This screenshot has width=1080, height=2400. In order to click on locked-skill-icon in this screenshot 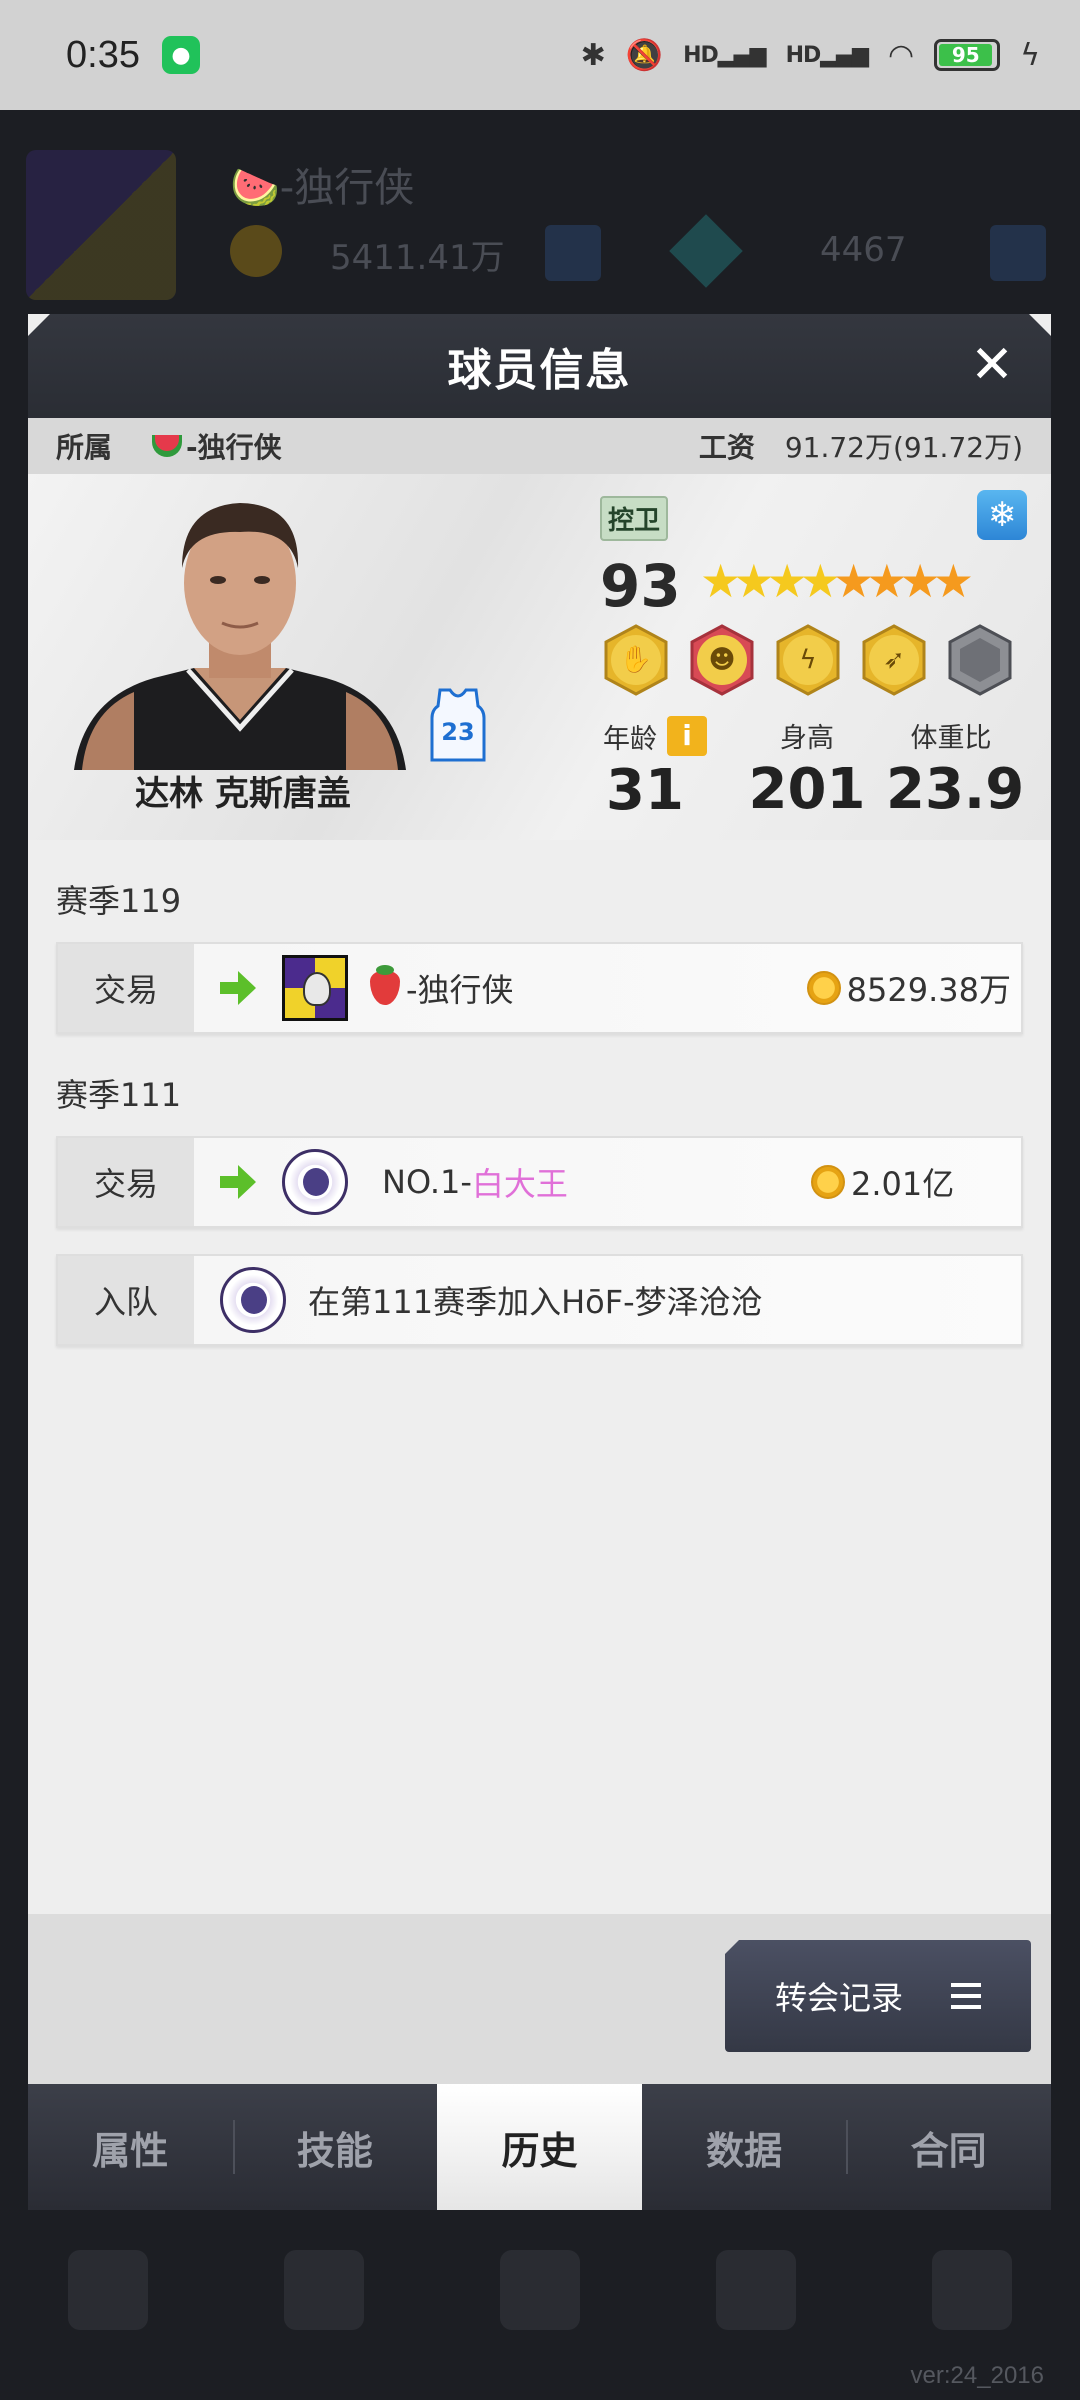, I will do `click(980, 660)`.